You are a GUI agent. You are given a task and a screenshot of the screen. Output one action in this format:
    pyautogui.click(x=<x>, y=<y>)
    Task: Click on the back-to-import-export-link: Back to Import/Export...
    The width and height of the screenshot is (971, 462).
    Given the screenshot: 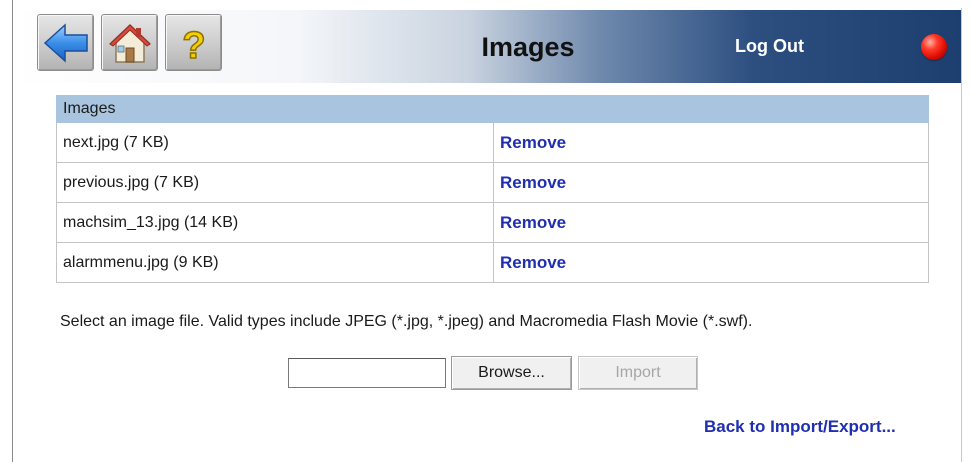 What is the action you would take?
    pyautogui.click(x=800, y=427)
    